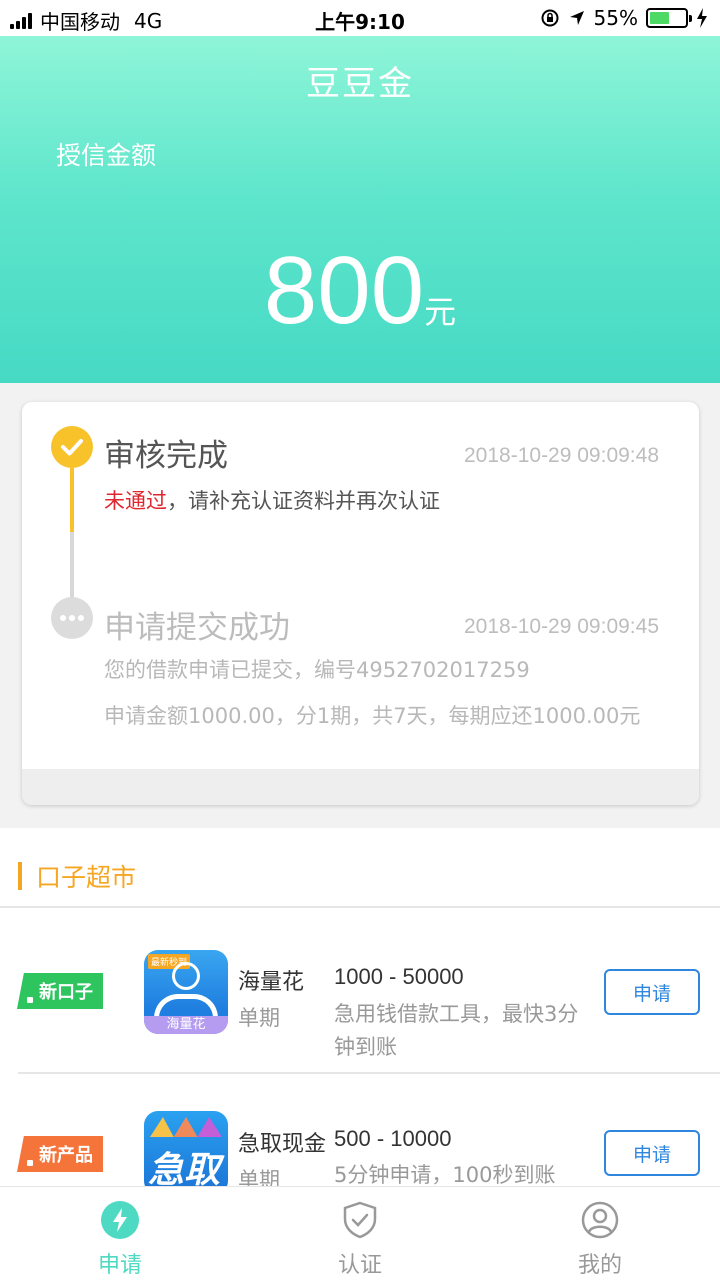  I want to click on tab-mine: 我的, so click(600, 1233).